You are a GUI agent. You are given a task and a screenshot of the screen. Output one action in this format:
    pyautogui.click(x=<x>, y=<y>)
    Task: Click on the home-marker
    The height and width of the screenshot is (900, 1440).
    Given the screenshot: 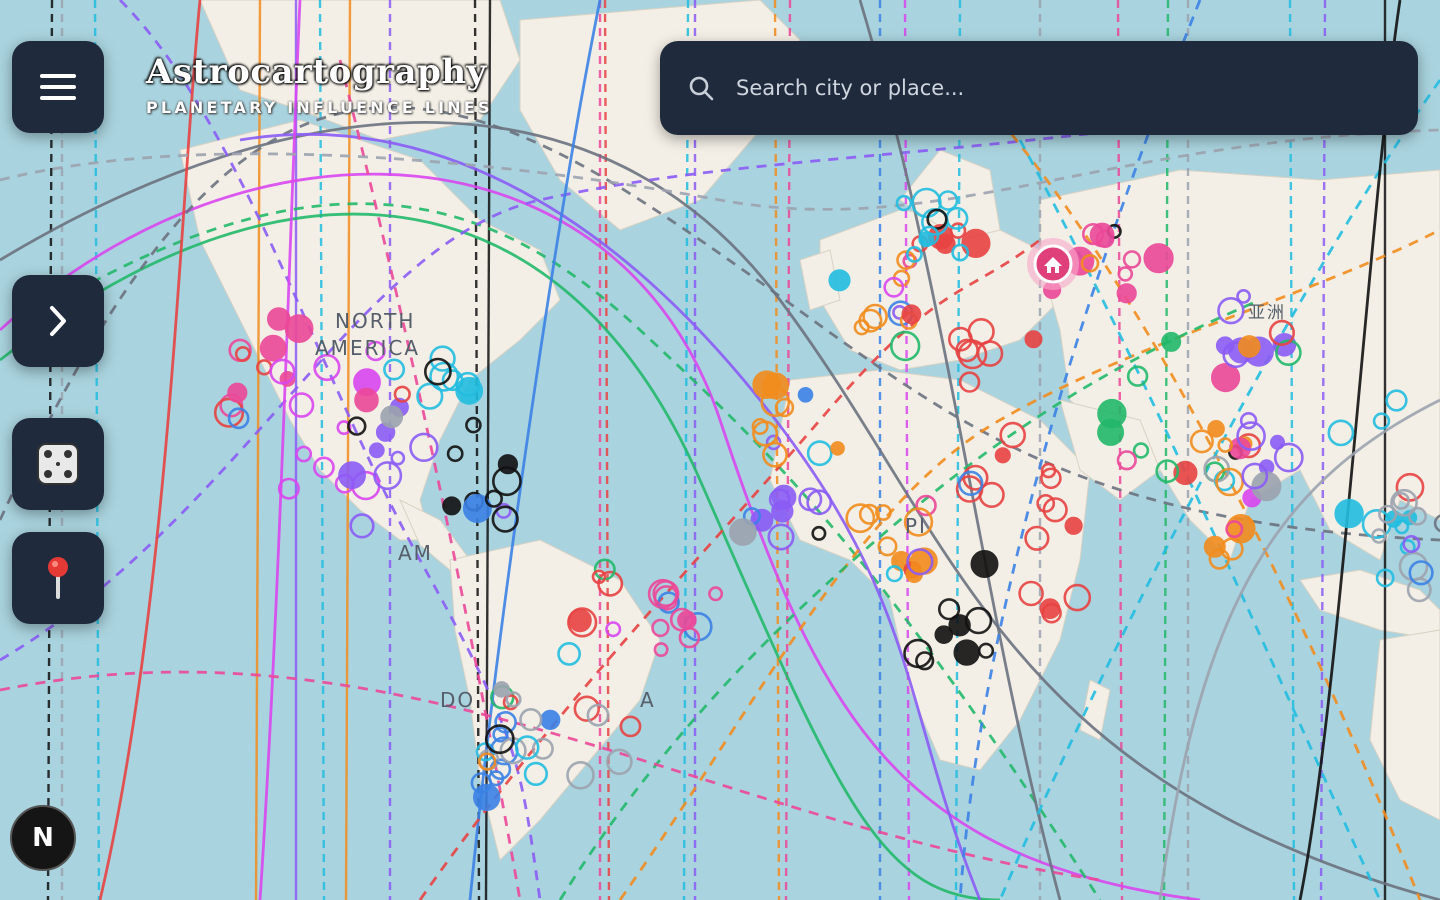 What is the action you would take?
    pyautogui.click(x=1053, y=264)
    